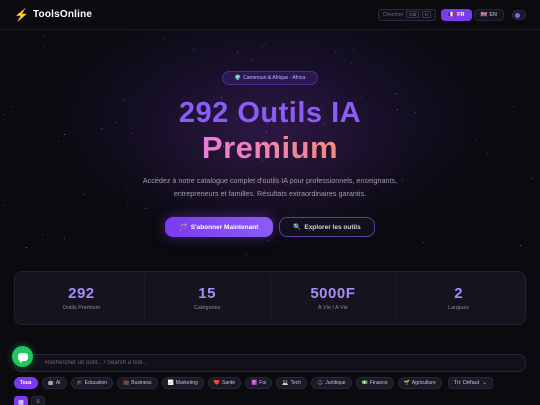  I want to click on search-icon: 🔍, so click(297, 227).